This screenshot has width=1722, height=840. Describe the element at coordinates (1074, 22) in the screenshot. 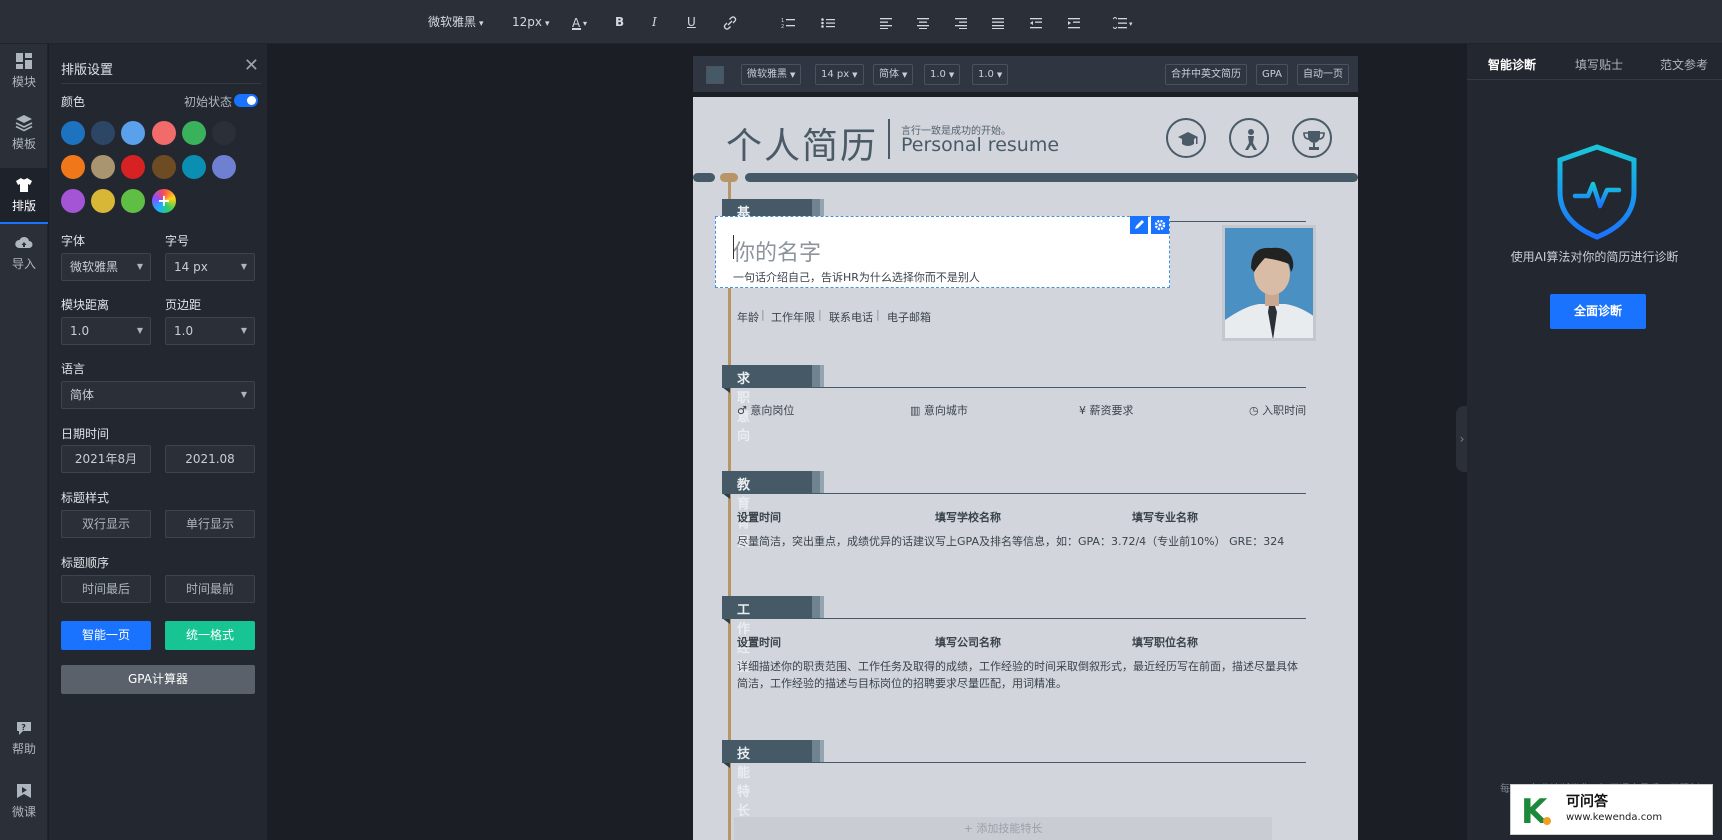

I see `indent-increase-icon` at that location.